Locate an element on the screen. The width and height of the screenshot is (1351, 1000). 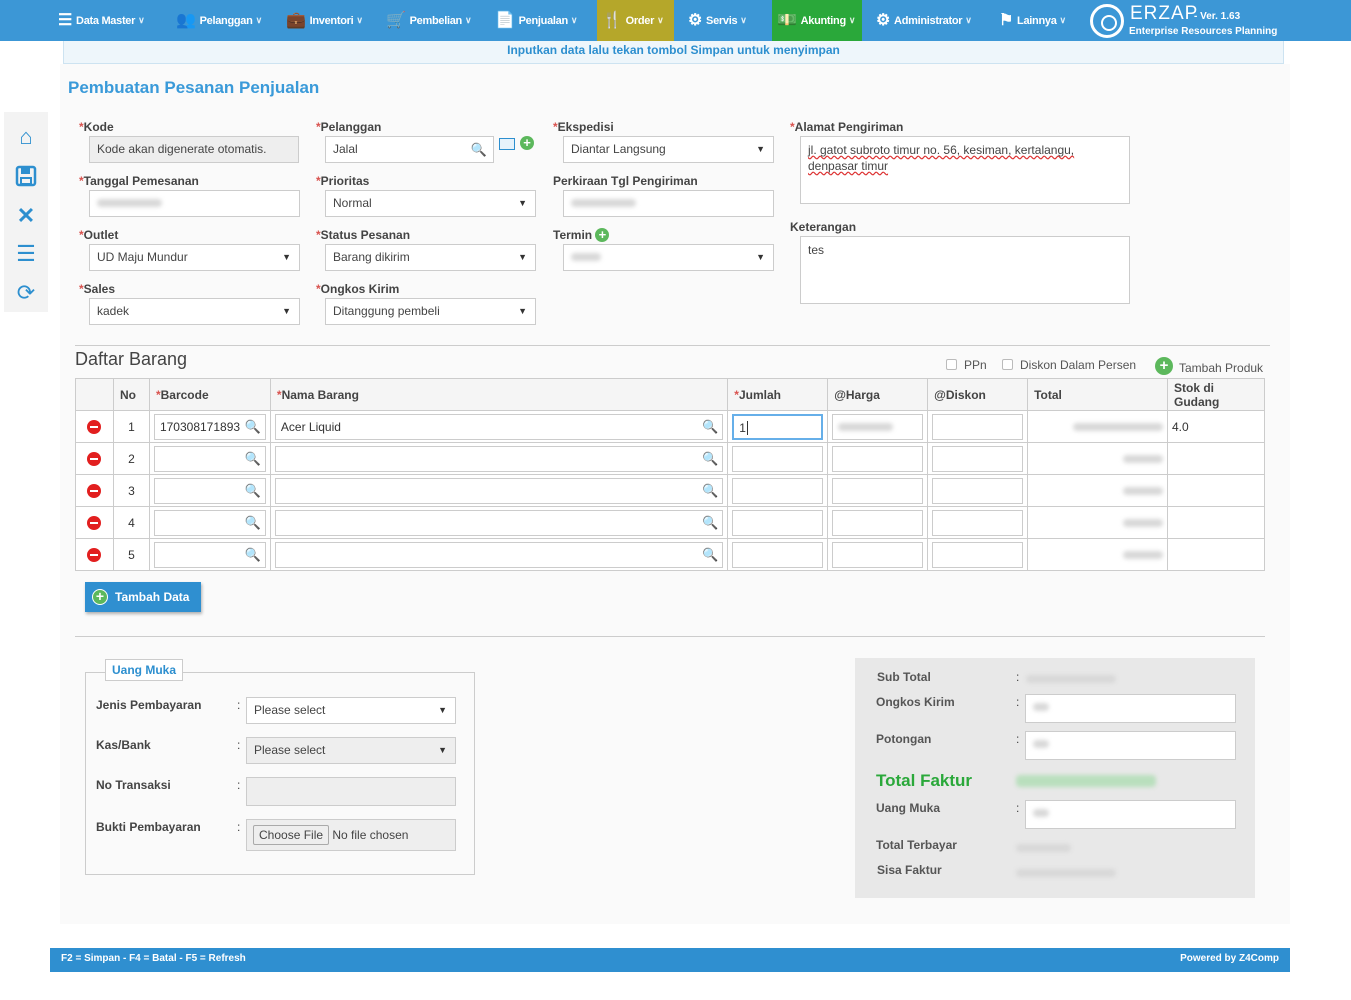
jenis-pembayaran-select: Please select is located at coordinates (351, 710).